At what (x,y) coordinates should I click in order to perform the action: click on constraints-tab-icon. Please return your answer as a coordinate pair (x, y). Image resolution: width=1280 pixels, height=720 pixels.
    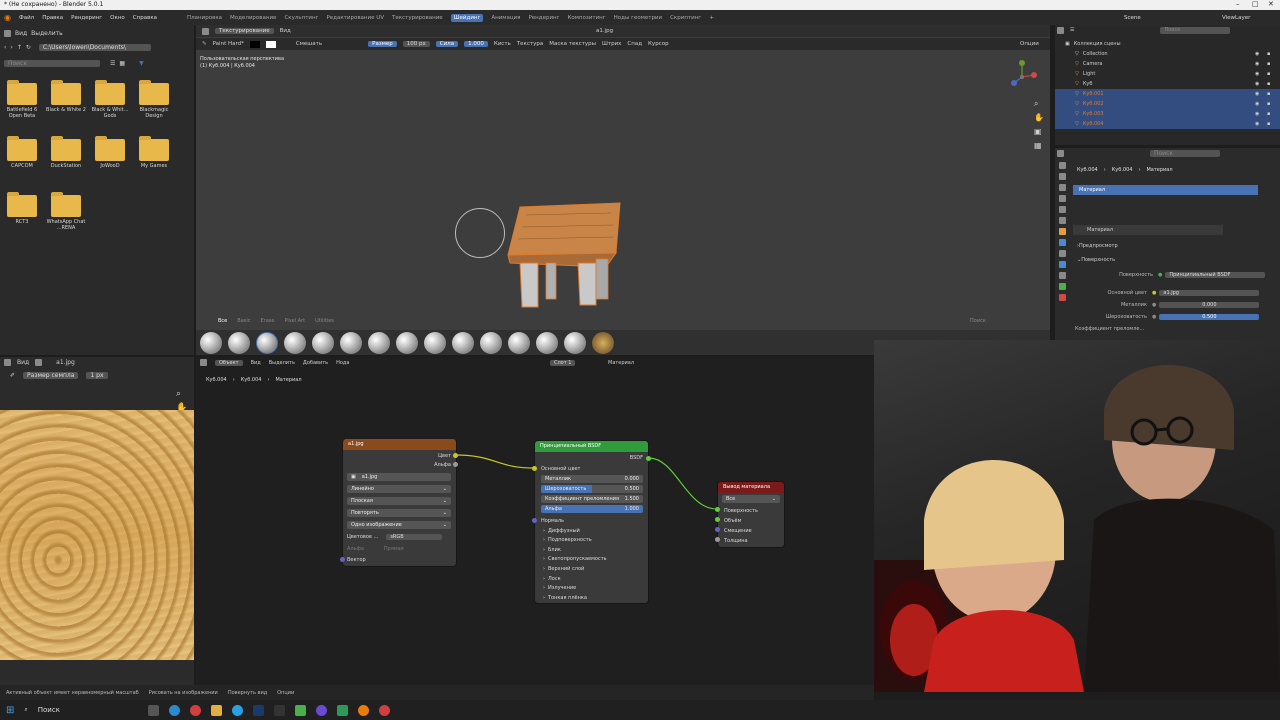
    Looking at the image, I should click on (1062, 275).